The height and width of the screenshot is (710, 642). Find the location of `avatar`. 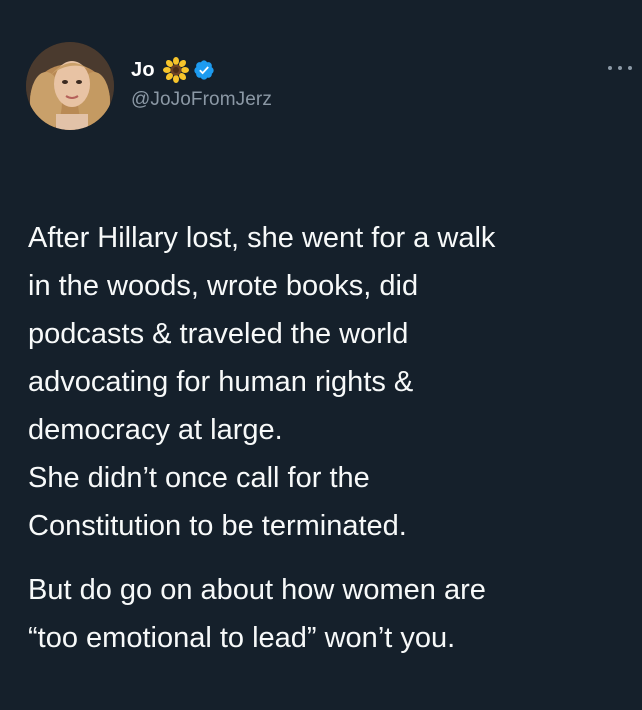

avatar is located at coordinates (70, 86).